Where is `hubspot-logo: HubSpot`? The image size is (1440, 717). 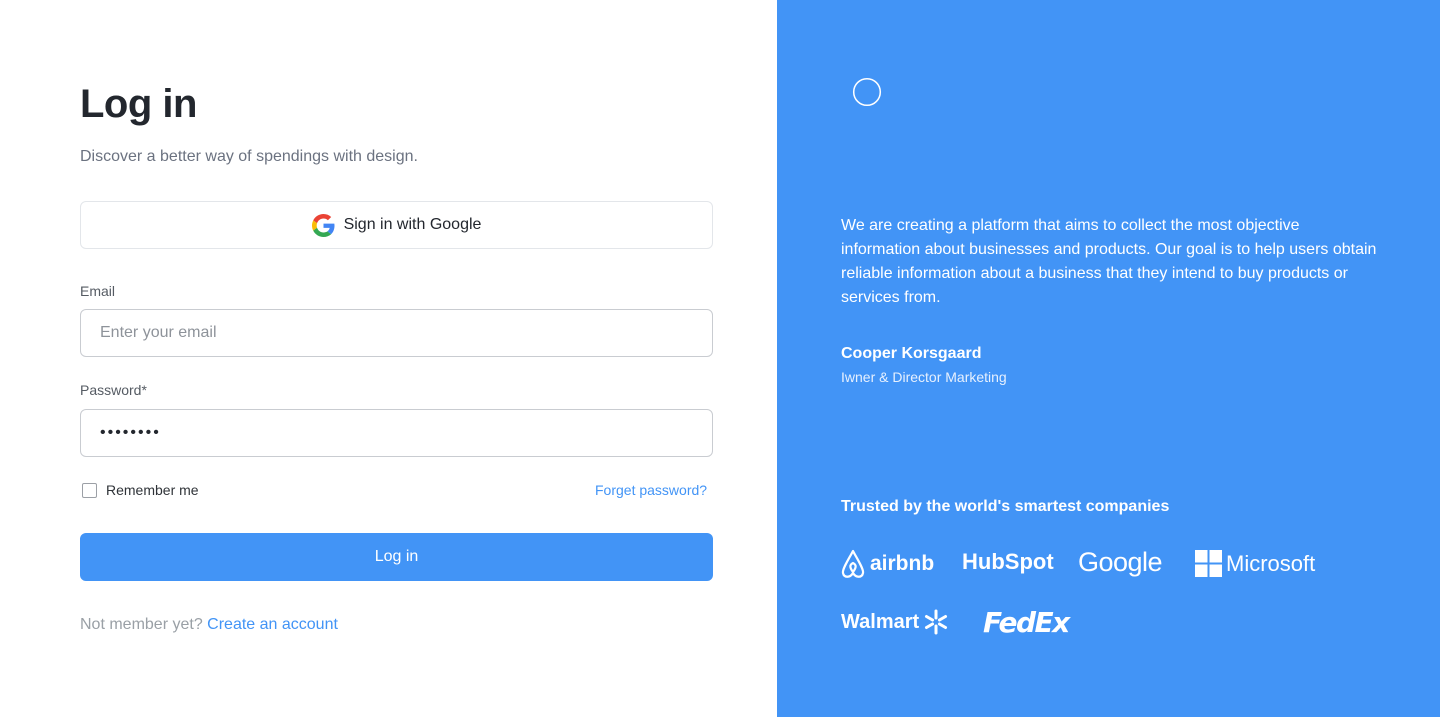
hubspot-logo: HubSpot is located at coordinates (1008, 562).